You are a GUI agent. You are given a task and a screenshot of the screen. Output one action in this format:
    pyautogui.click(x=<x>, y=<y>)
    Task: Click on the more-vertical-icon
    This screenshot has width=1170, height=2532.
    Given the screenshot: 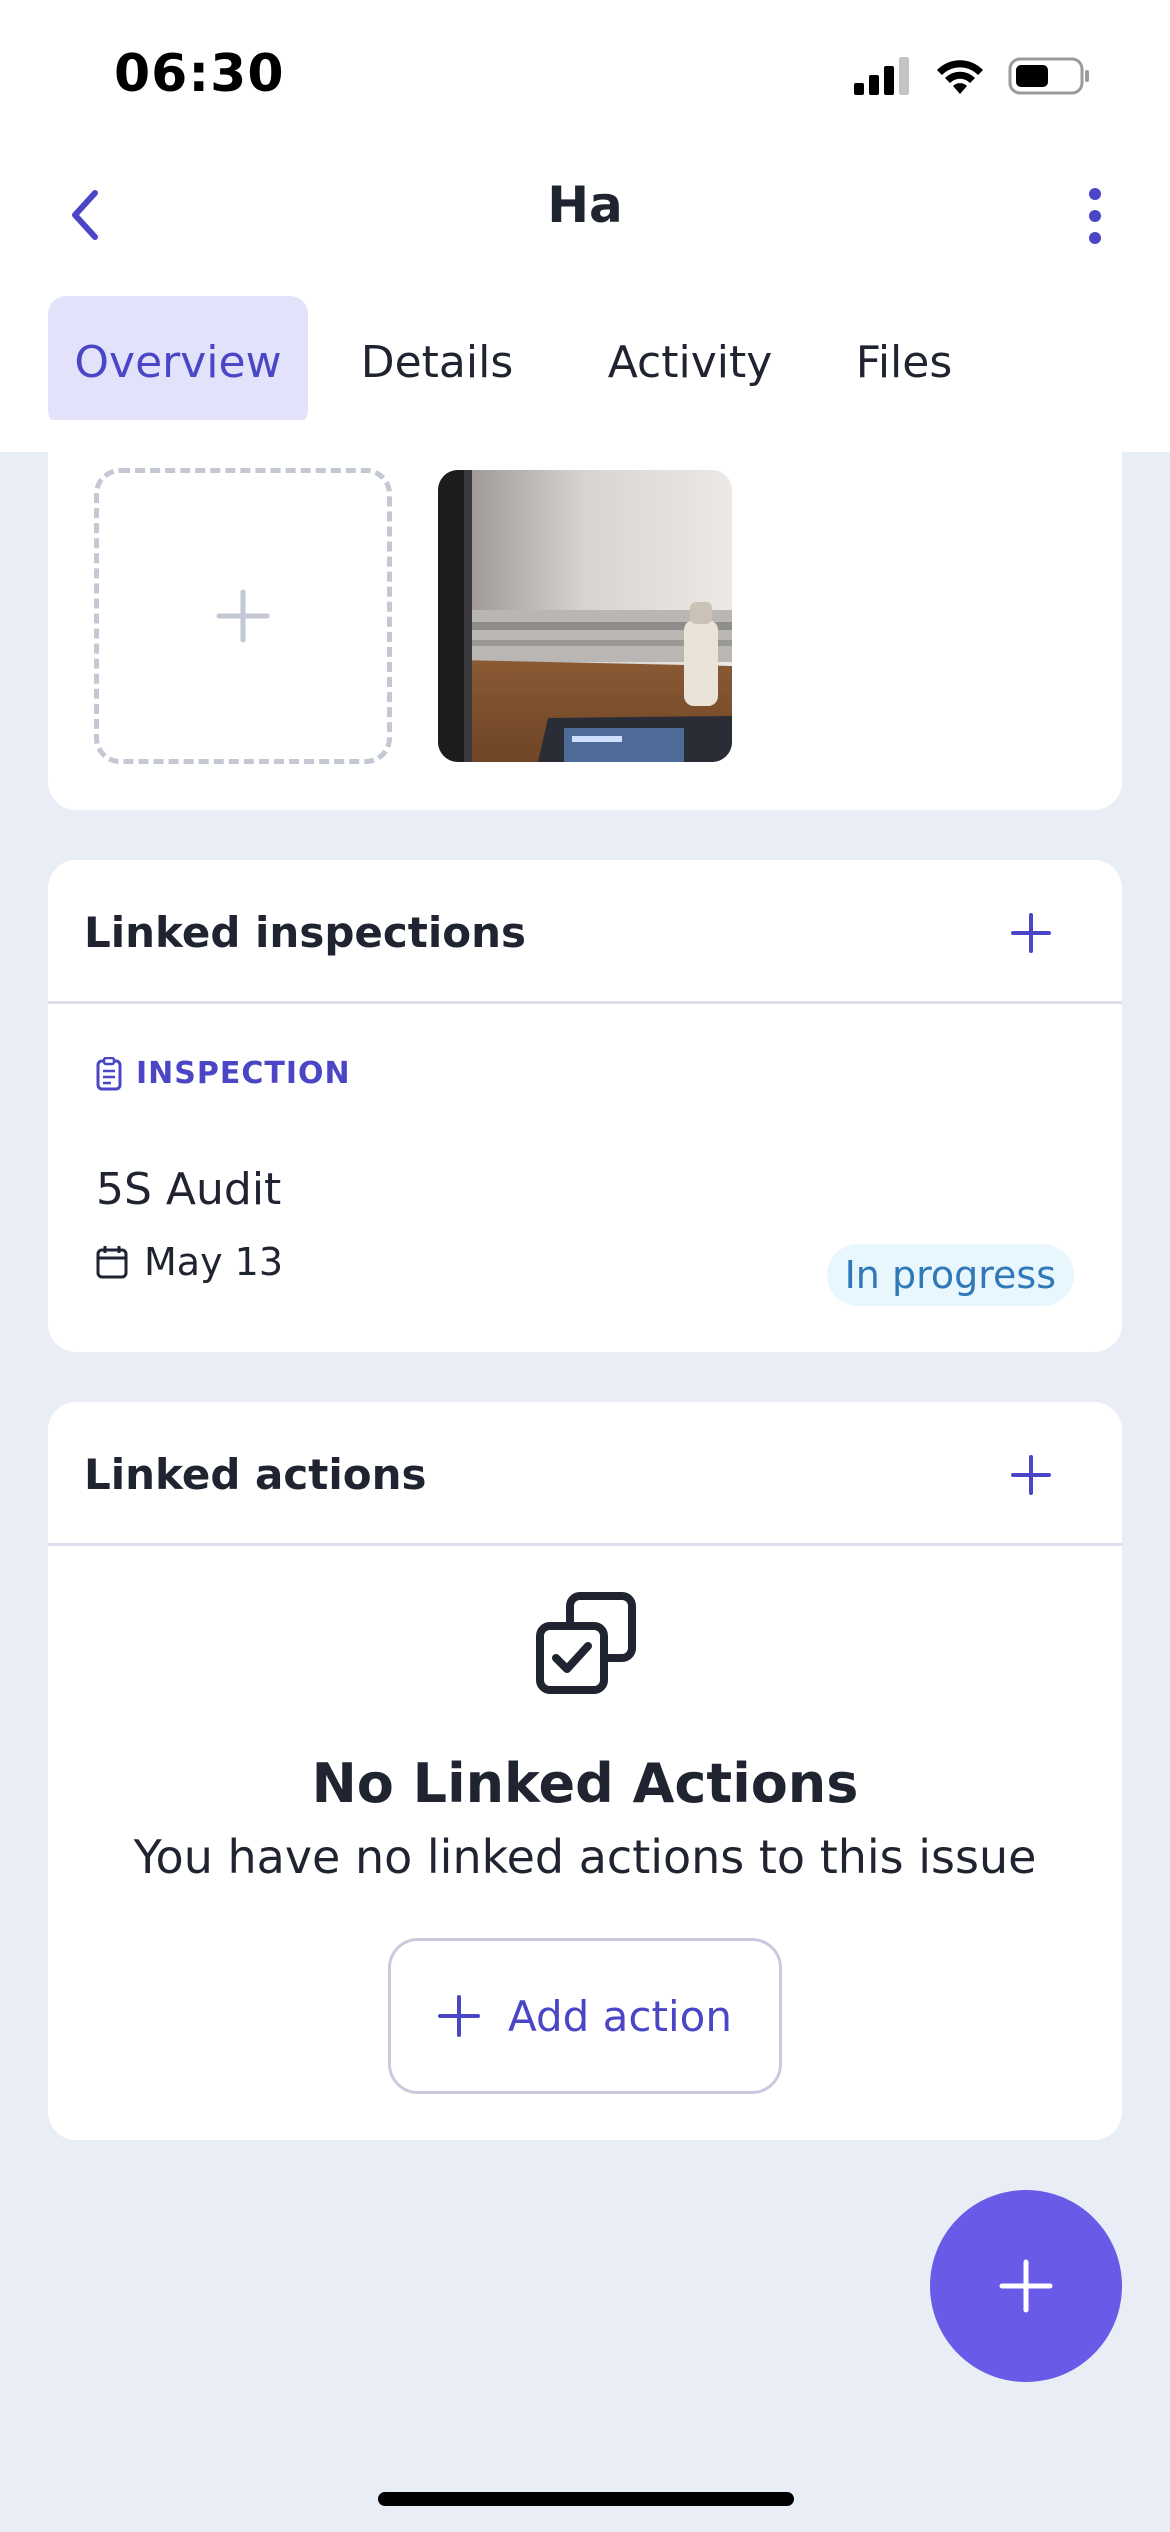 What is the action you would take?
    pyautogui.click(x=1095, y=216)
    